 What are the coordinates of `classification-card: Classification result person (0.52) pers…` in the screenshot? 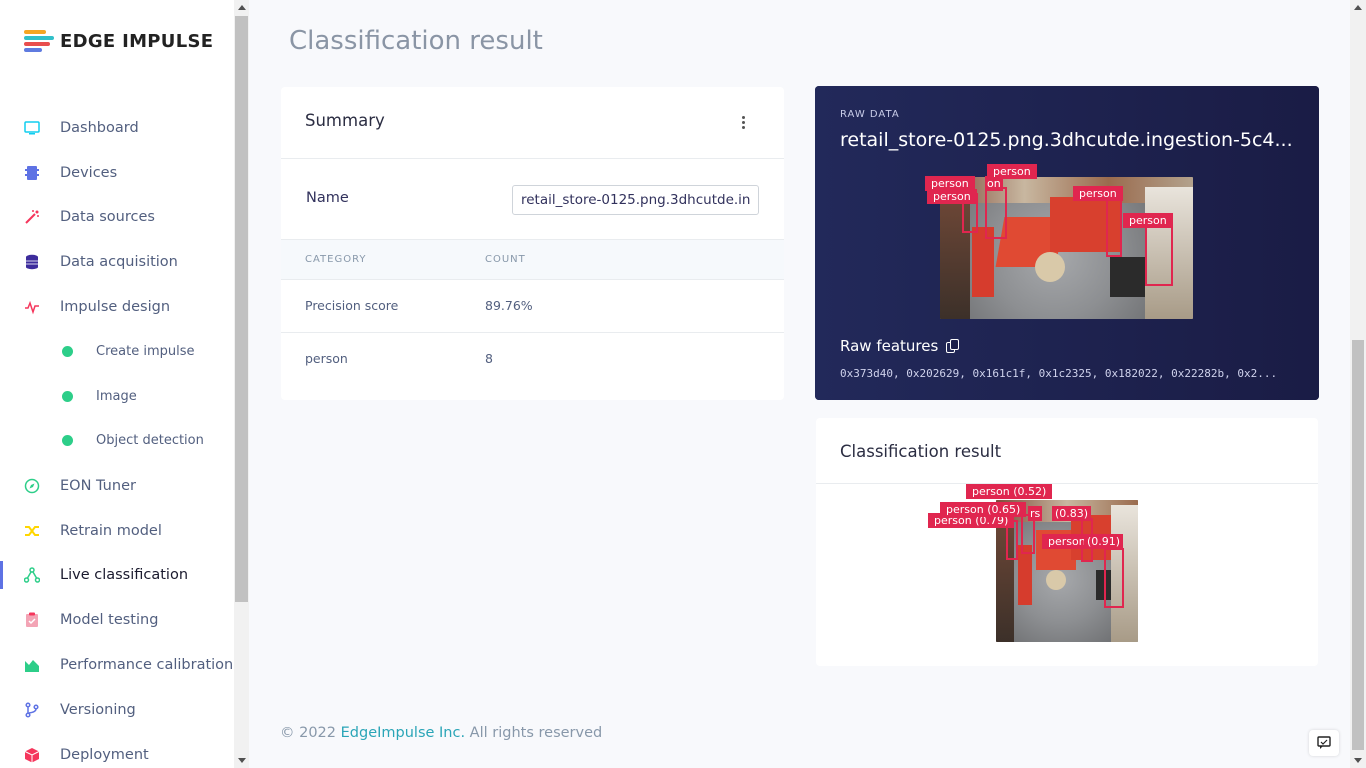 It's located at (1067, 542).